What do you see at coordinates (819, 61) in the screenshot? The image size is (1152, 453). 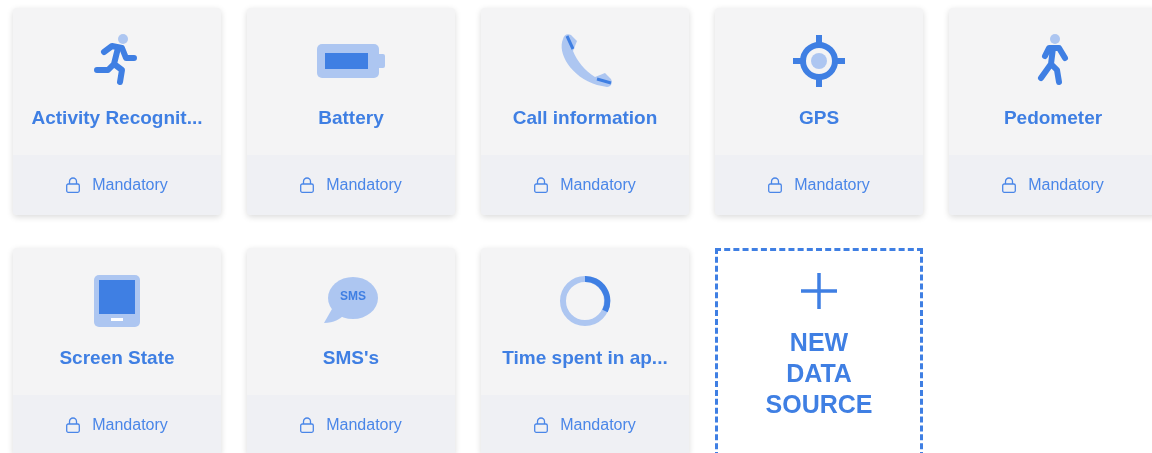 I see `crosshair-icon` at bounding box center [819, 61].